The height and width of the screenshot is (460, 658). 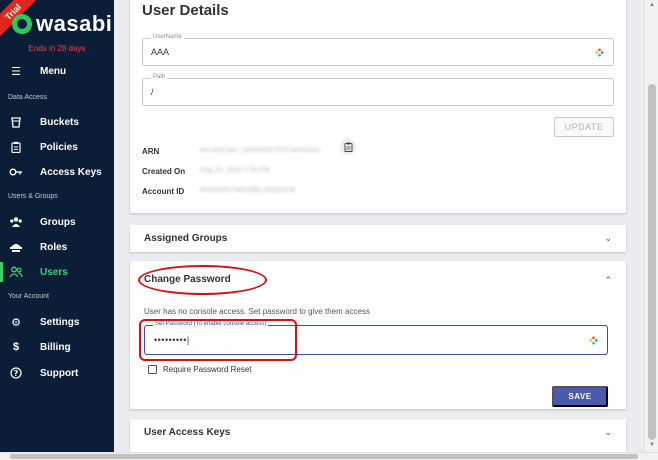 I want to click on account-id-value: 8HRH0FLHN6X6BLUN321KW, so click(x=248, y=190).